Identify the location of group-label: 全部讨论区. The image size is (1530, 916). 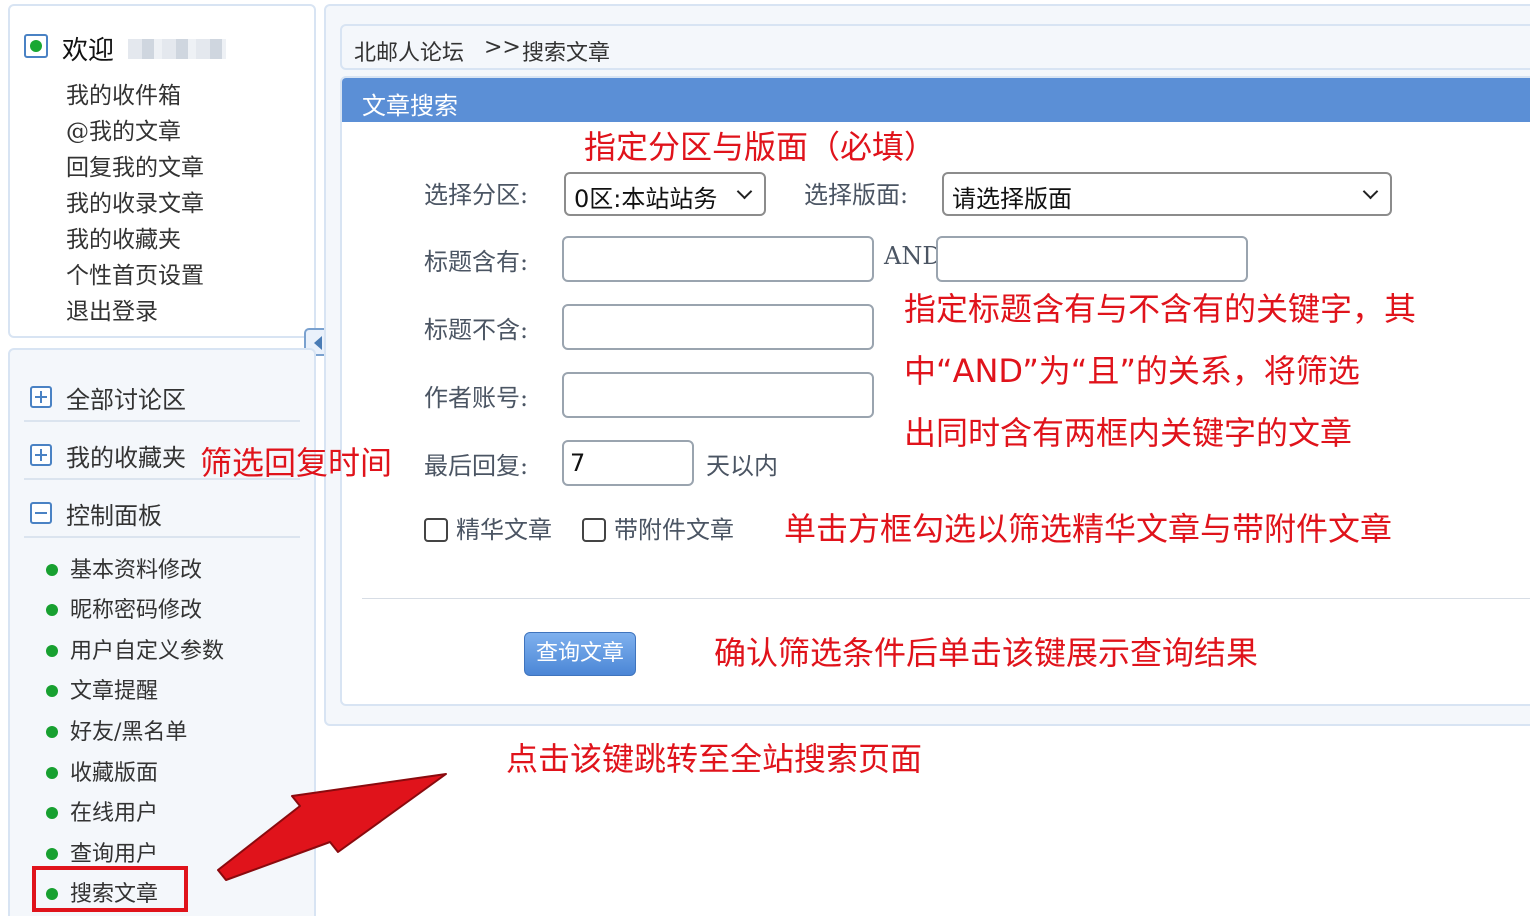
(126, 400).